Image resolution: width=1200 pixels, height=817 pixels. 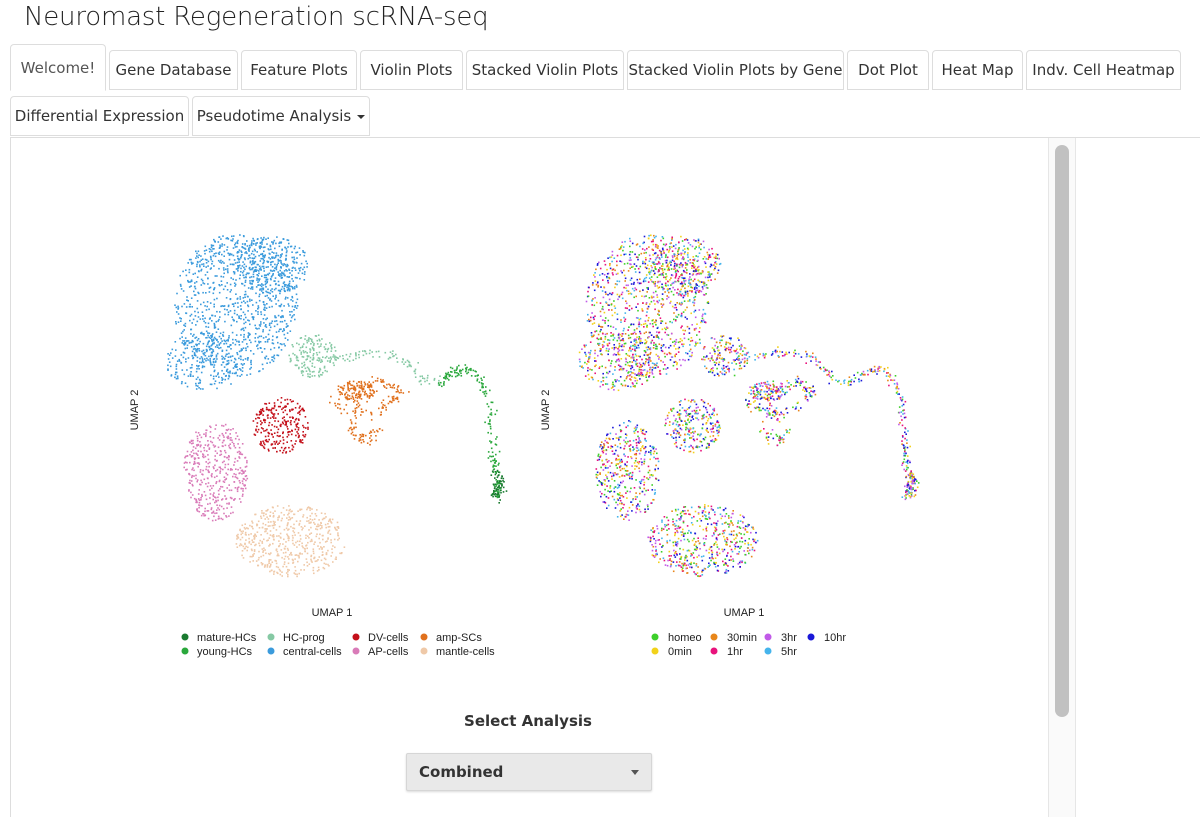 What do you see at coordinates (225, 652) in the screenshot?
I see `legend-label: young-HCs` at bounding box center [225, 652].